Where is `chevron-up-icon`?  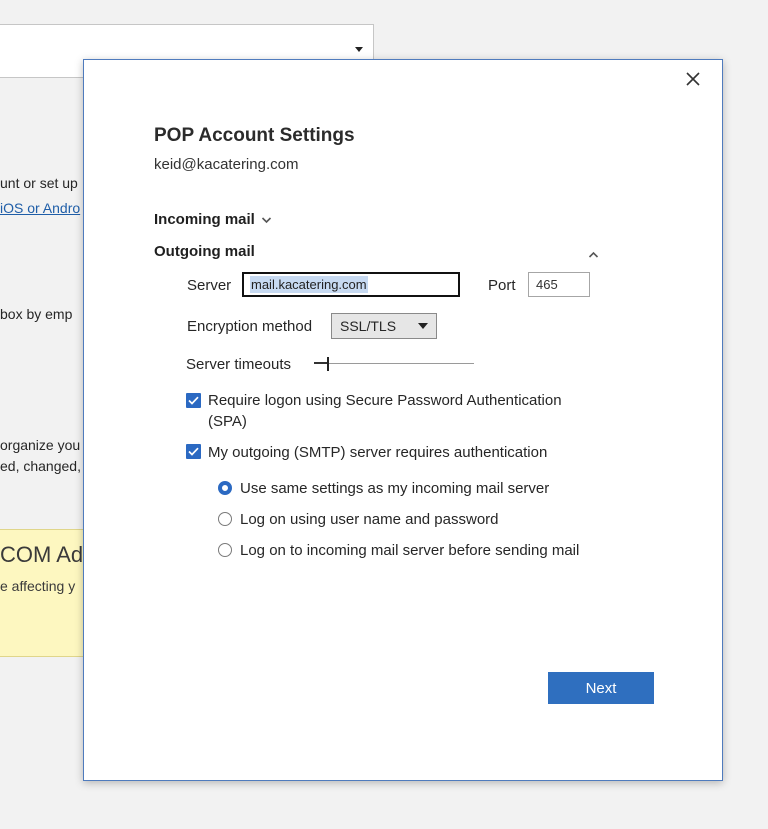 chevron-up-icon is located at coordinates (593, 254).